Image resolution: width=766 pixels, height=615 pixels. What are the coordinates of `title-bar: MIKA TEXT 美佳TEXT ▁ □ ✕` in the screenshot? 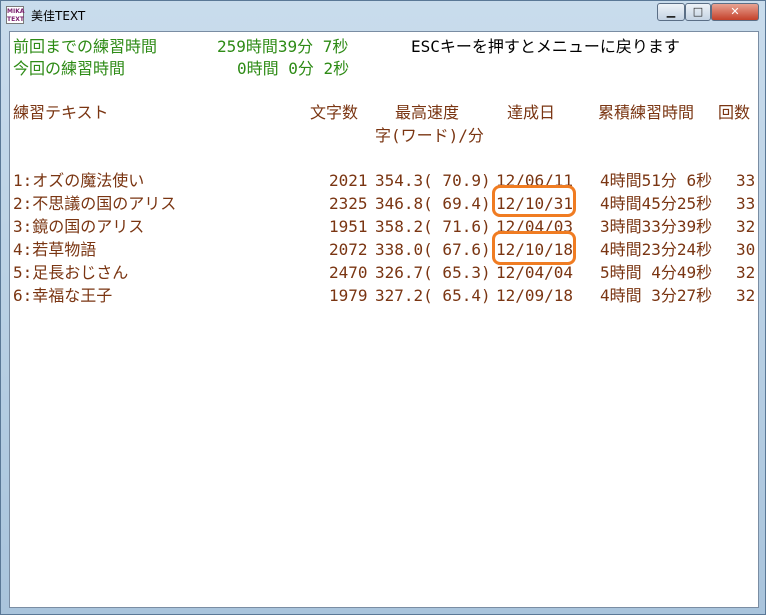 It's located at (383, 15).